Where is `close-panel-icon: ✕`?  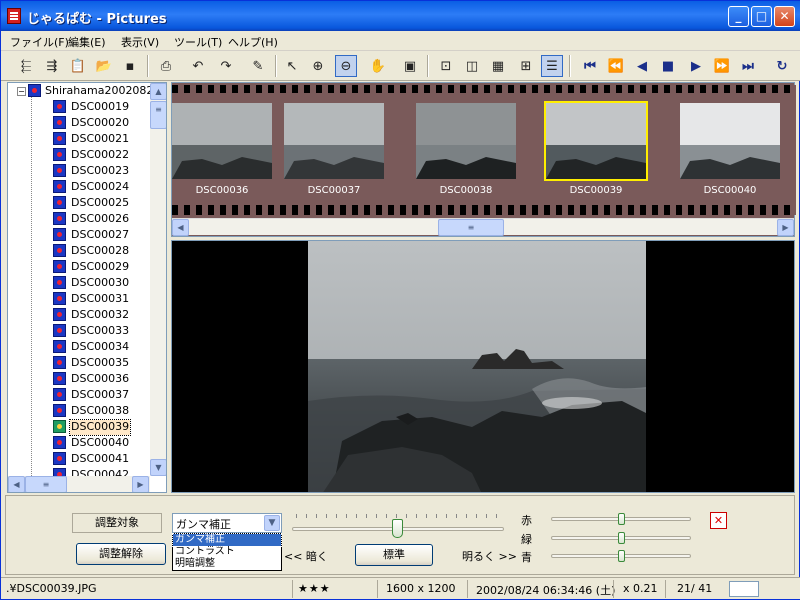
close-panel-icon: ✕ is located at coordinates (718, 520).